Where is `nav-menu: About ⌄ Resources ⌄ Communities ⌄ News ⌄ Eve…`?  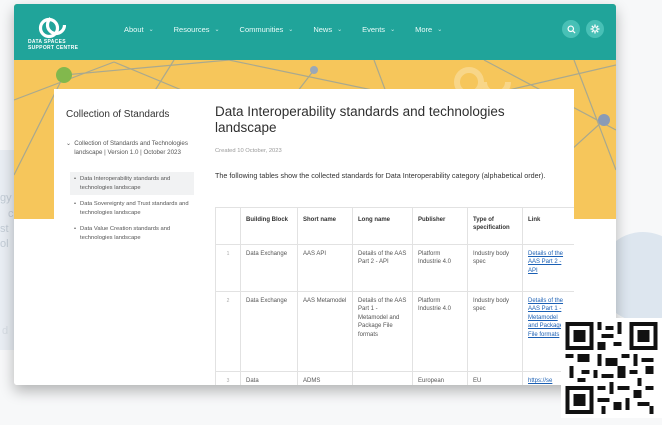 nav-menu: About ⌄ Resources ⌄ Communities ⌄ News ⌄ Eve… is located at coordinates (283, 29).